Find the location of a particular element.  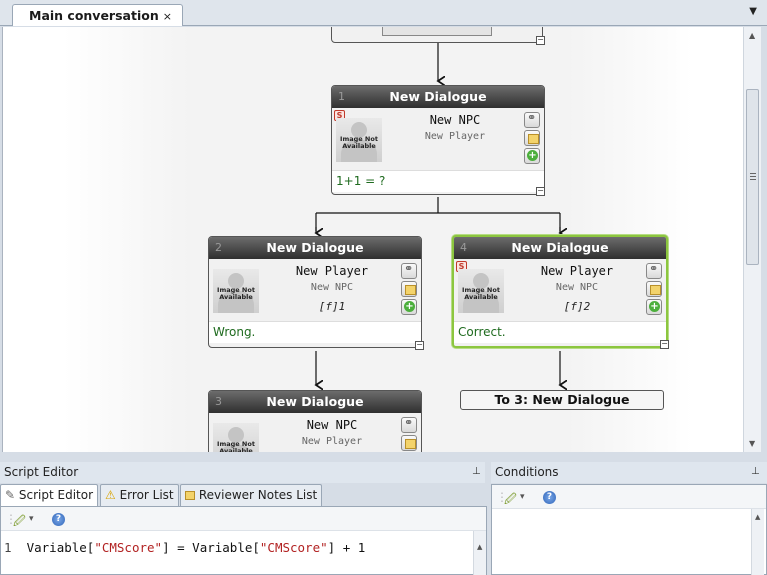

tab-error-list: ⚠ Error List is located at coordinates (139, 495).